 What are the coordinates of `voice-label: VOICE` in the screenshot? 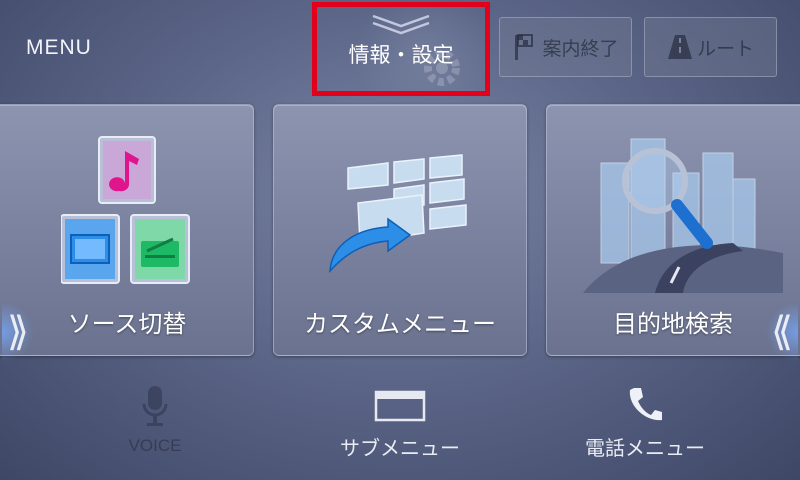 It's located at (155, 445).